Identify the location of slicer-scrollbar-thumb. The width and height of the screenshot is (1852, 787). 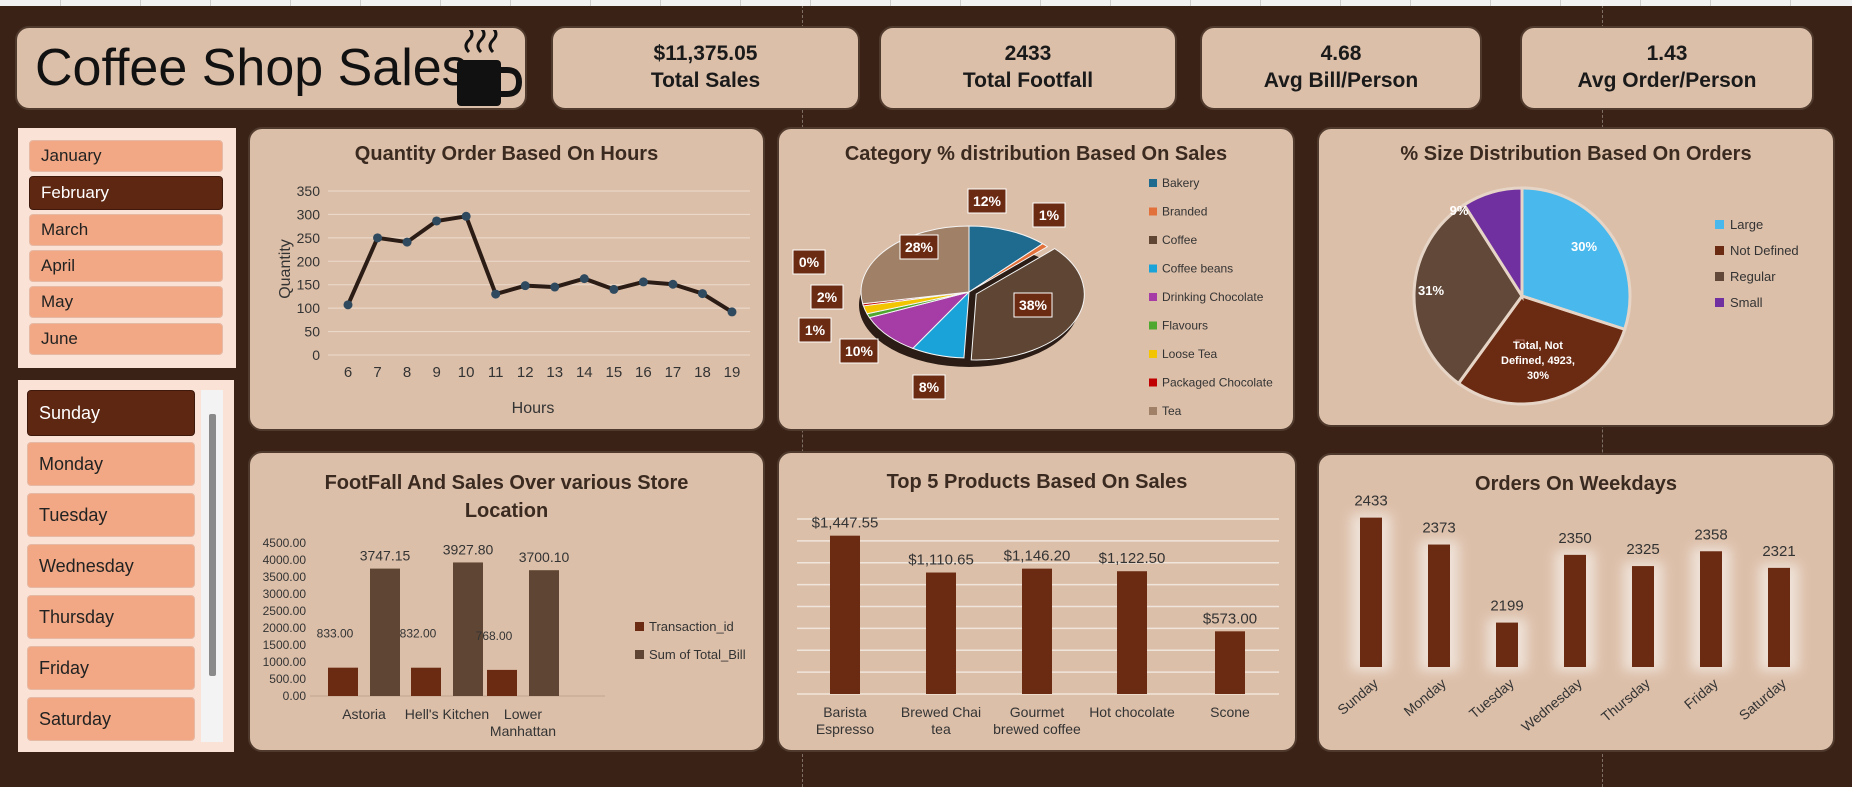
(212, 545).